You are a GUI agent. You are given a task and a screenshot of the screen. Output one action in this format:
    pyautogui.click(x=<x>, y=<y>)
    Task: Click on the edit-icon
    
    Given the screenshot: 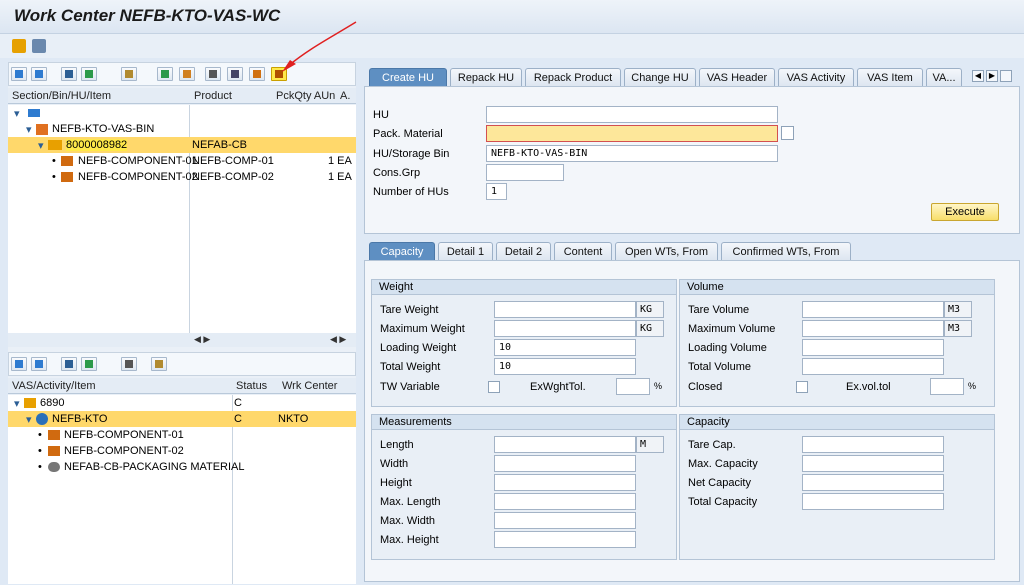 What is the action you would take?
    pyautogui.click(x=165, y=74)
    